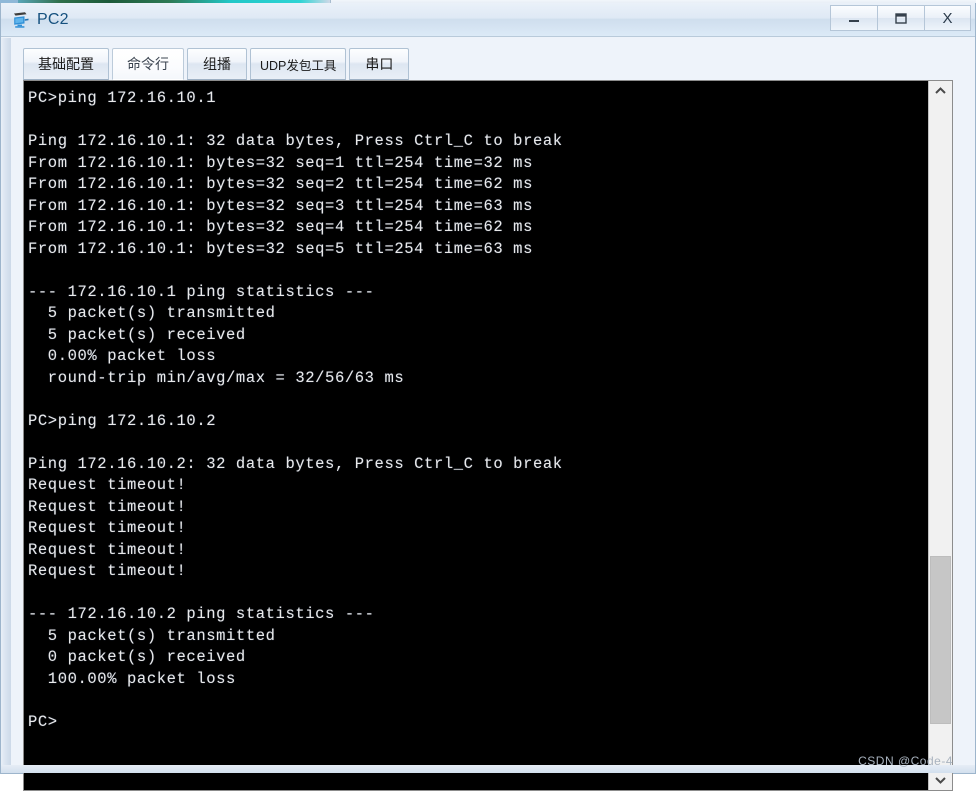 The width and height of the screenshot is (976, 791). I want to click on watermark-text: CSDN @Code-4, so click(905, 761).